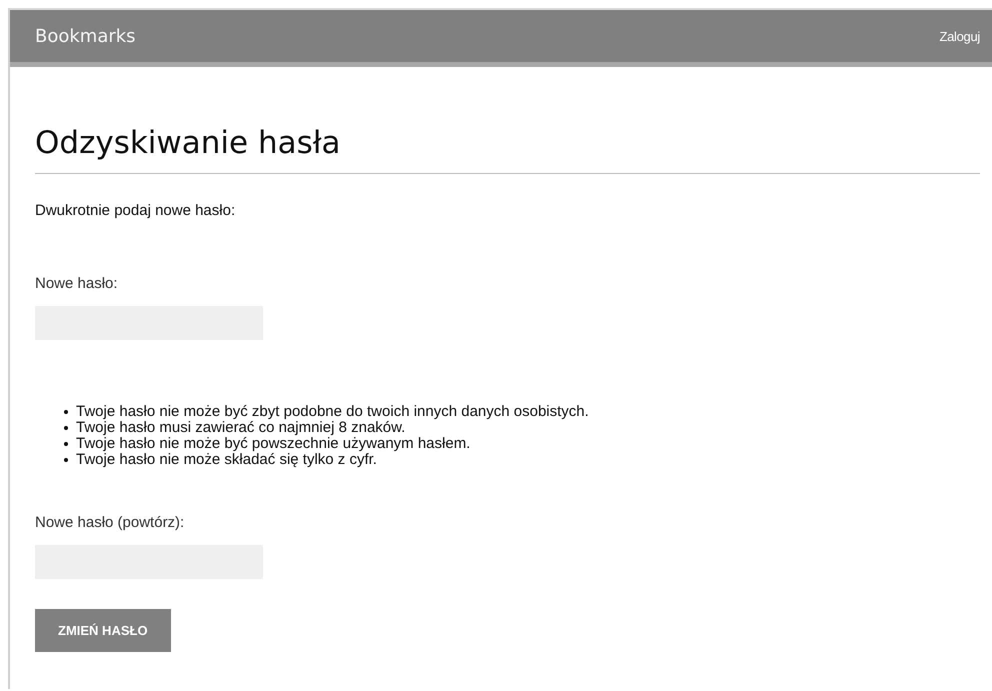 Image resolution: width=992 pixels, height=691 pixels. Describe the element at coordinates (226, 460) in the screenshot. I see `help-text: Twoje hasło nie może składać się tylko z cyfr.` at that location.